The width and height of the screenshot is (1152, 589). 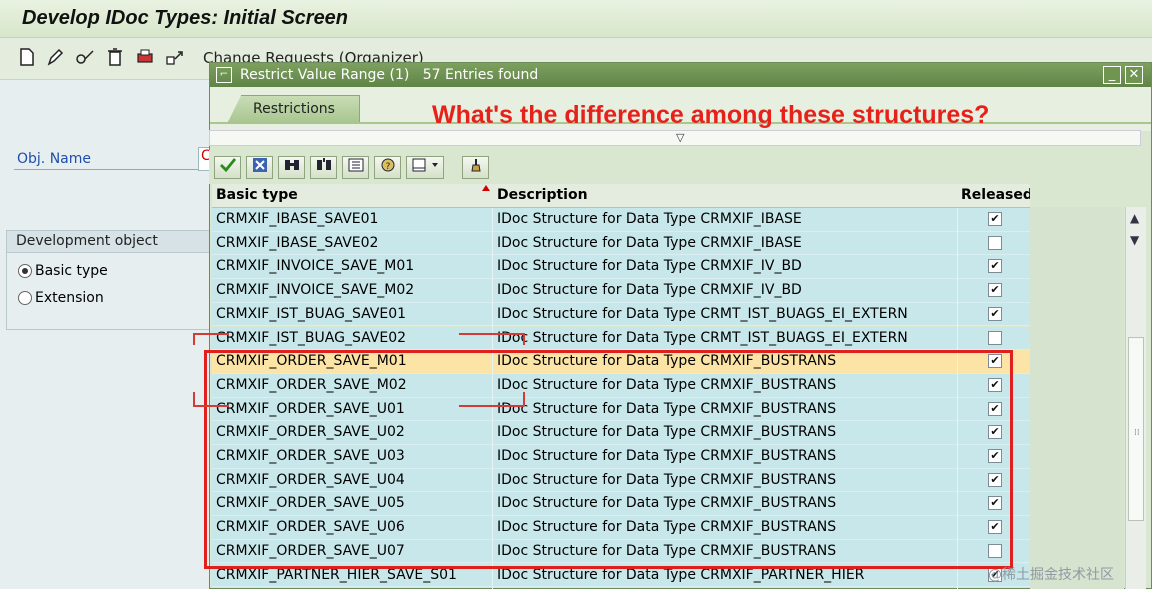 What do you see at coordinates (315, 266) in the screenshot?
I see `basic-type-cell: CRMXIF_INVOICE_SAVE_M01` at bounding box center [315, 266].